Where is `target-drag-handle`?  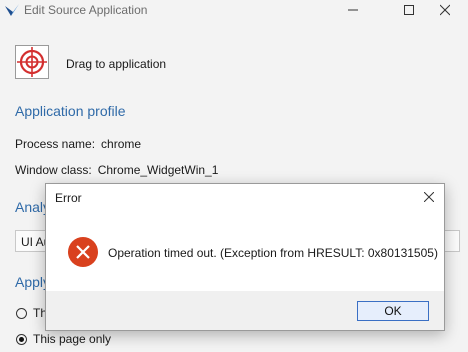
target-drag-handle is located at coordinates (32, 62).